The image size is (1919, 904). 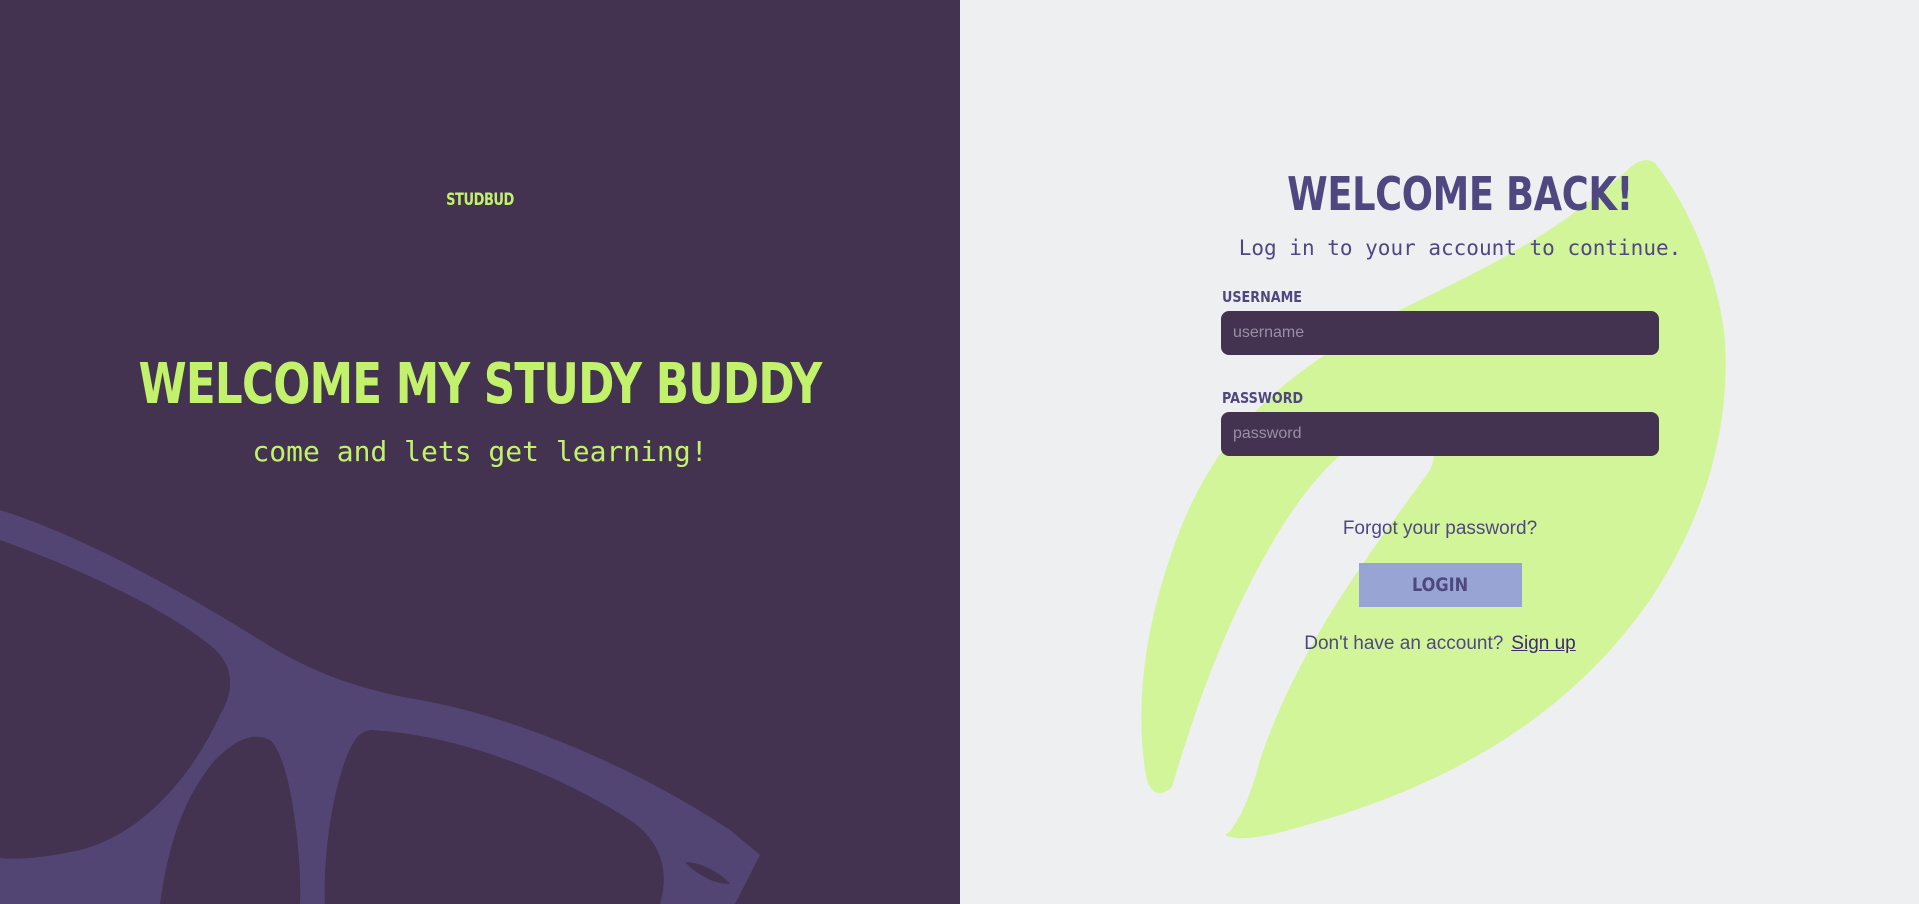 I want to click on signup-row: Don't have an account? Sign up, so click(x=1440, y=644).